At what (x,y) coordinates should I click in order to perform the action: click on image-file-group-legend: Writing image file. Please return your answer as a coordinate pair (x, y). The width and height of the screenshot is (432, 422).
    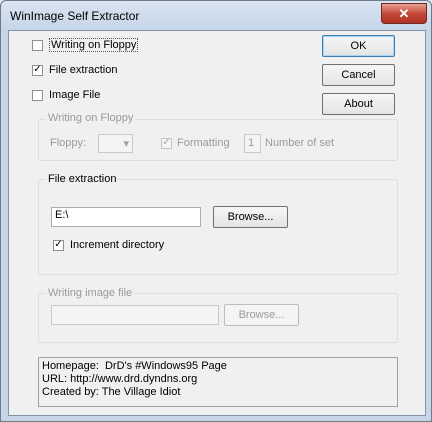
    Looking at the image, I should click on (90, 293).